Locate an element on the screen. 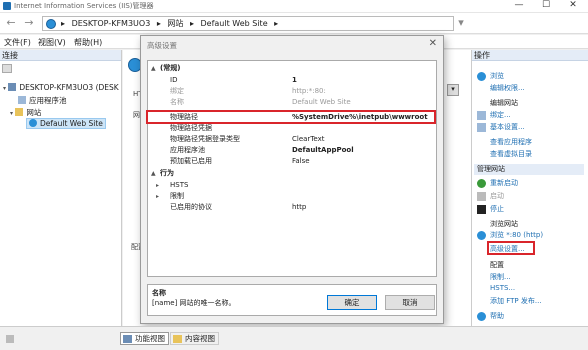 Image resolution: width=588 pixels, height=350 pixels. menu-view: 视图(V) is located at coordinates (52, 42).